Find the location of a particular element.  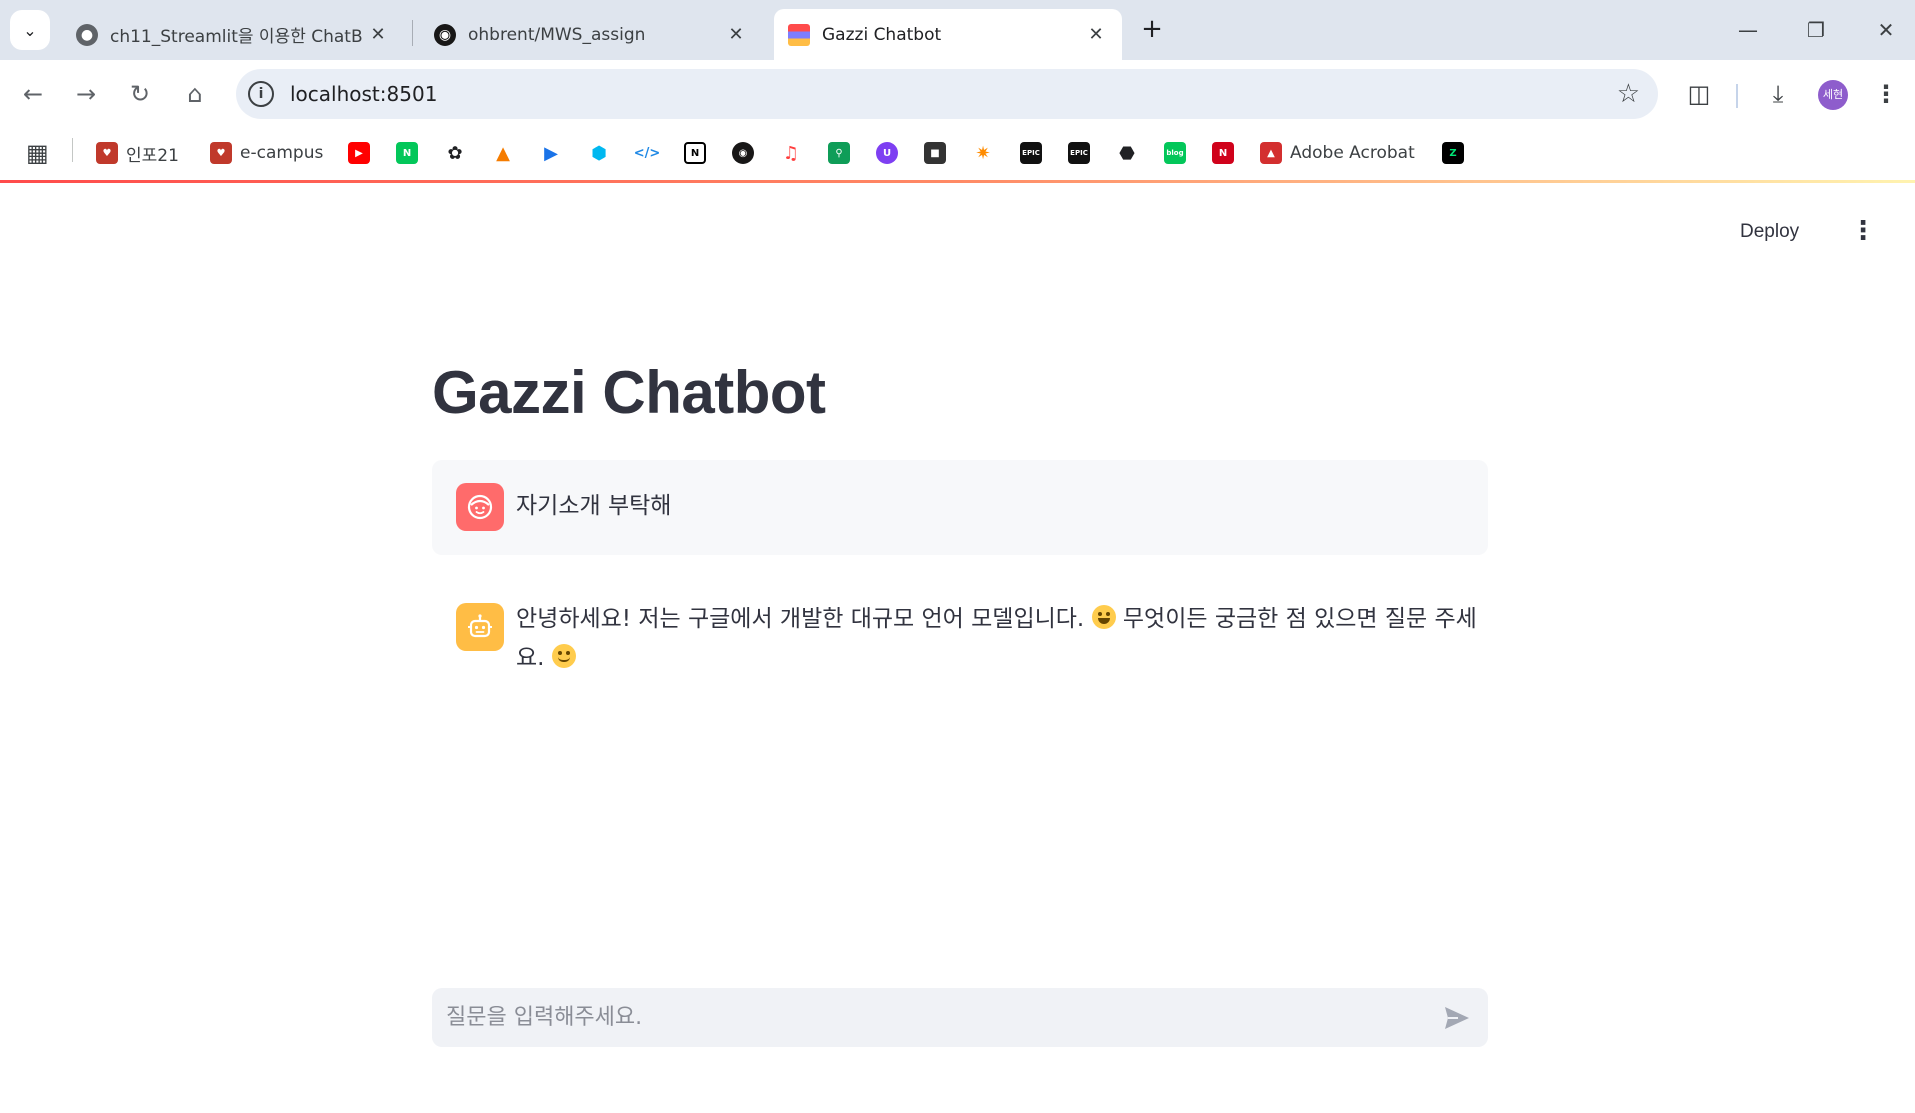

url-text: localhost:8501 is located at coordinates (363, 94).